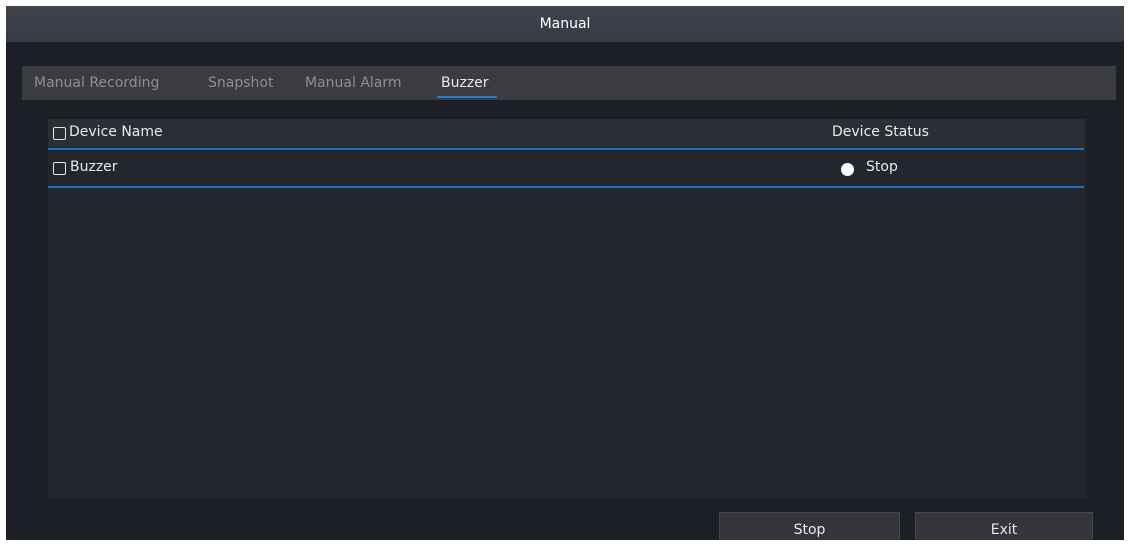  I want to click on tab-buzzer: Buzzer, so click(467, 83).